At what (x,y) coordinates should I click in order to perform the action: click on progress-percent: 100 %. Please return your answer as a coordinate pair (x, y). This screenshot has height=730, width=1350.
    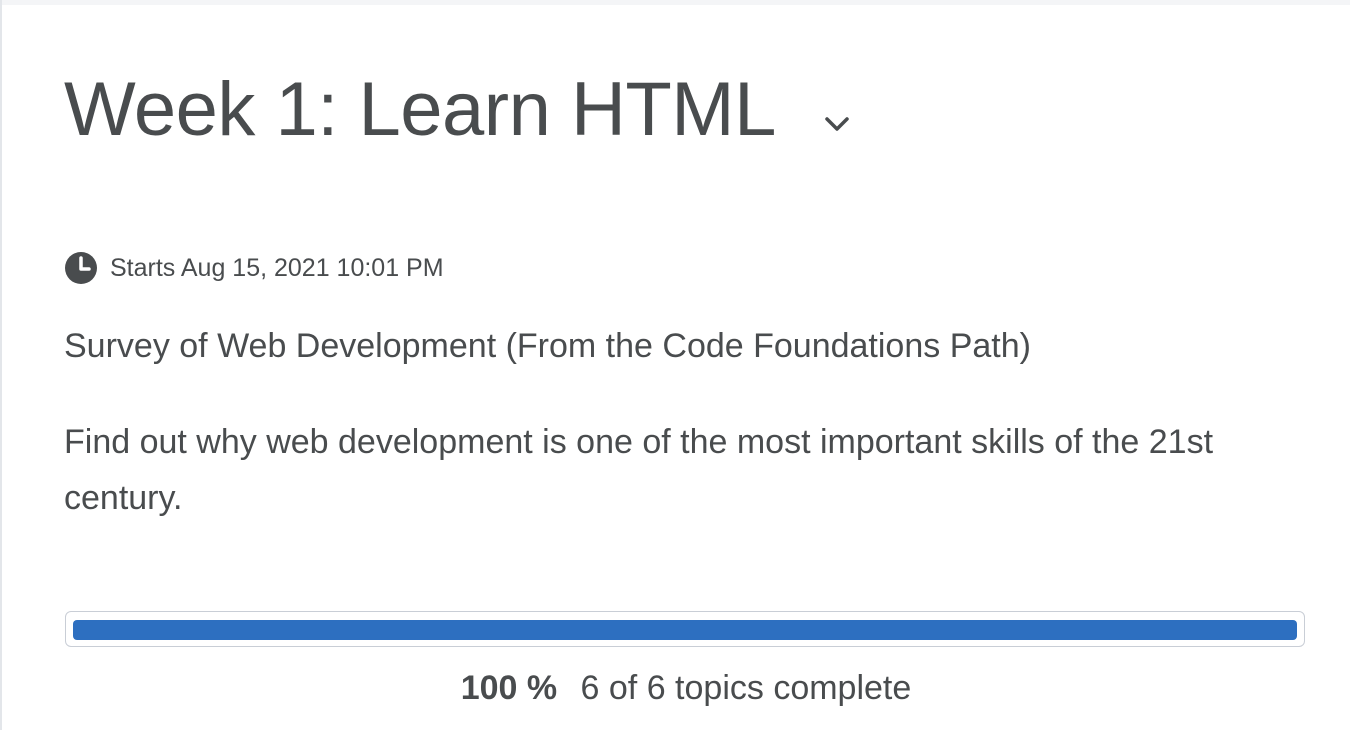
    Looking at the image, I should click on (509, 688).